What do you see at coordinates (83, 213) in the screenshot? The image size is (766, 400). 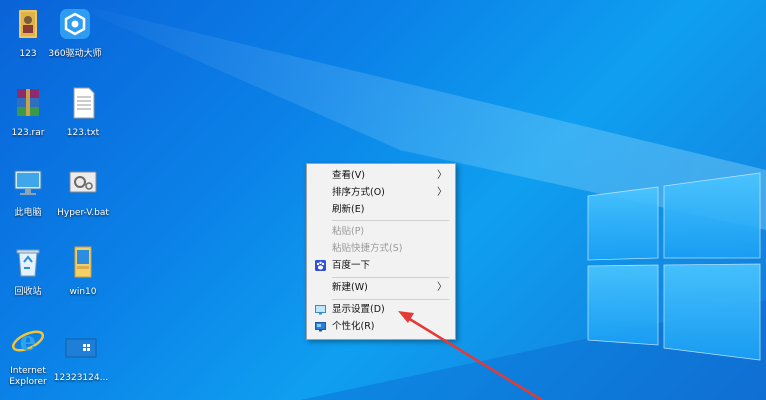 I see `desktop-icon-label: Hyper-V.bat` at bounding box center [83, 213].